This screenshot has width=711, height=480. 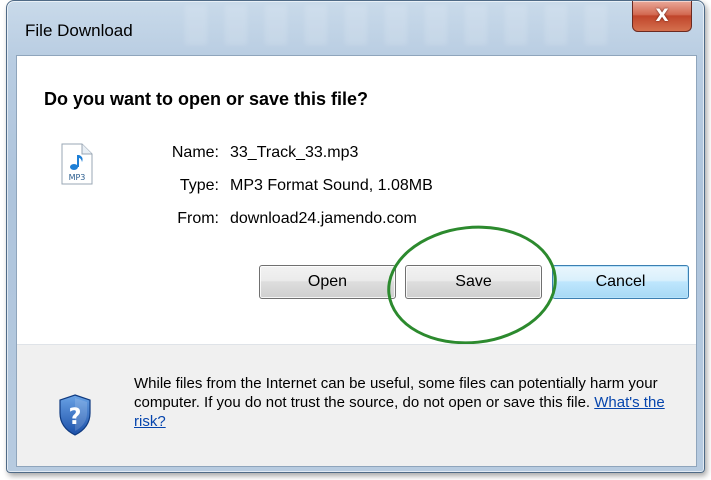 I want to click on title-bar-background-blur, so click(x=390, y=25).